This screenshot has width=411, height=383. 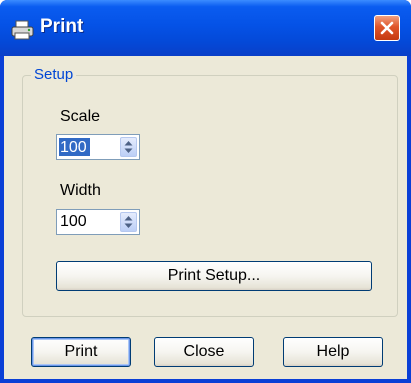 I want to click on scale-spinbox: 100, so click(x=98, y=147).